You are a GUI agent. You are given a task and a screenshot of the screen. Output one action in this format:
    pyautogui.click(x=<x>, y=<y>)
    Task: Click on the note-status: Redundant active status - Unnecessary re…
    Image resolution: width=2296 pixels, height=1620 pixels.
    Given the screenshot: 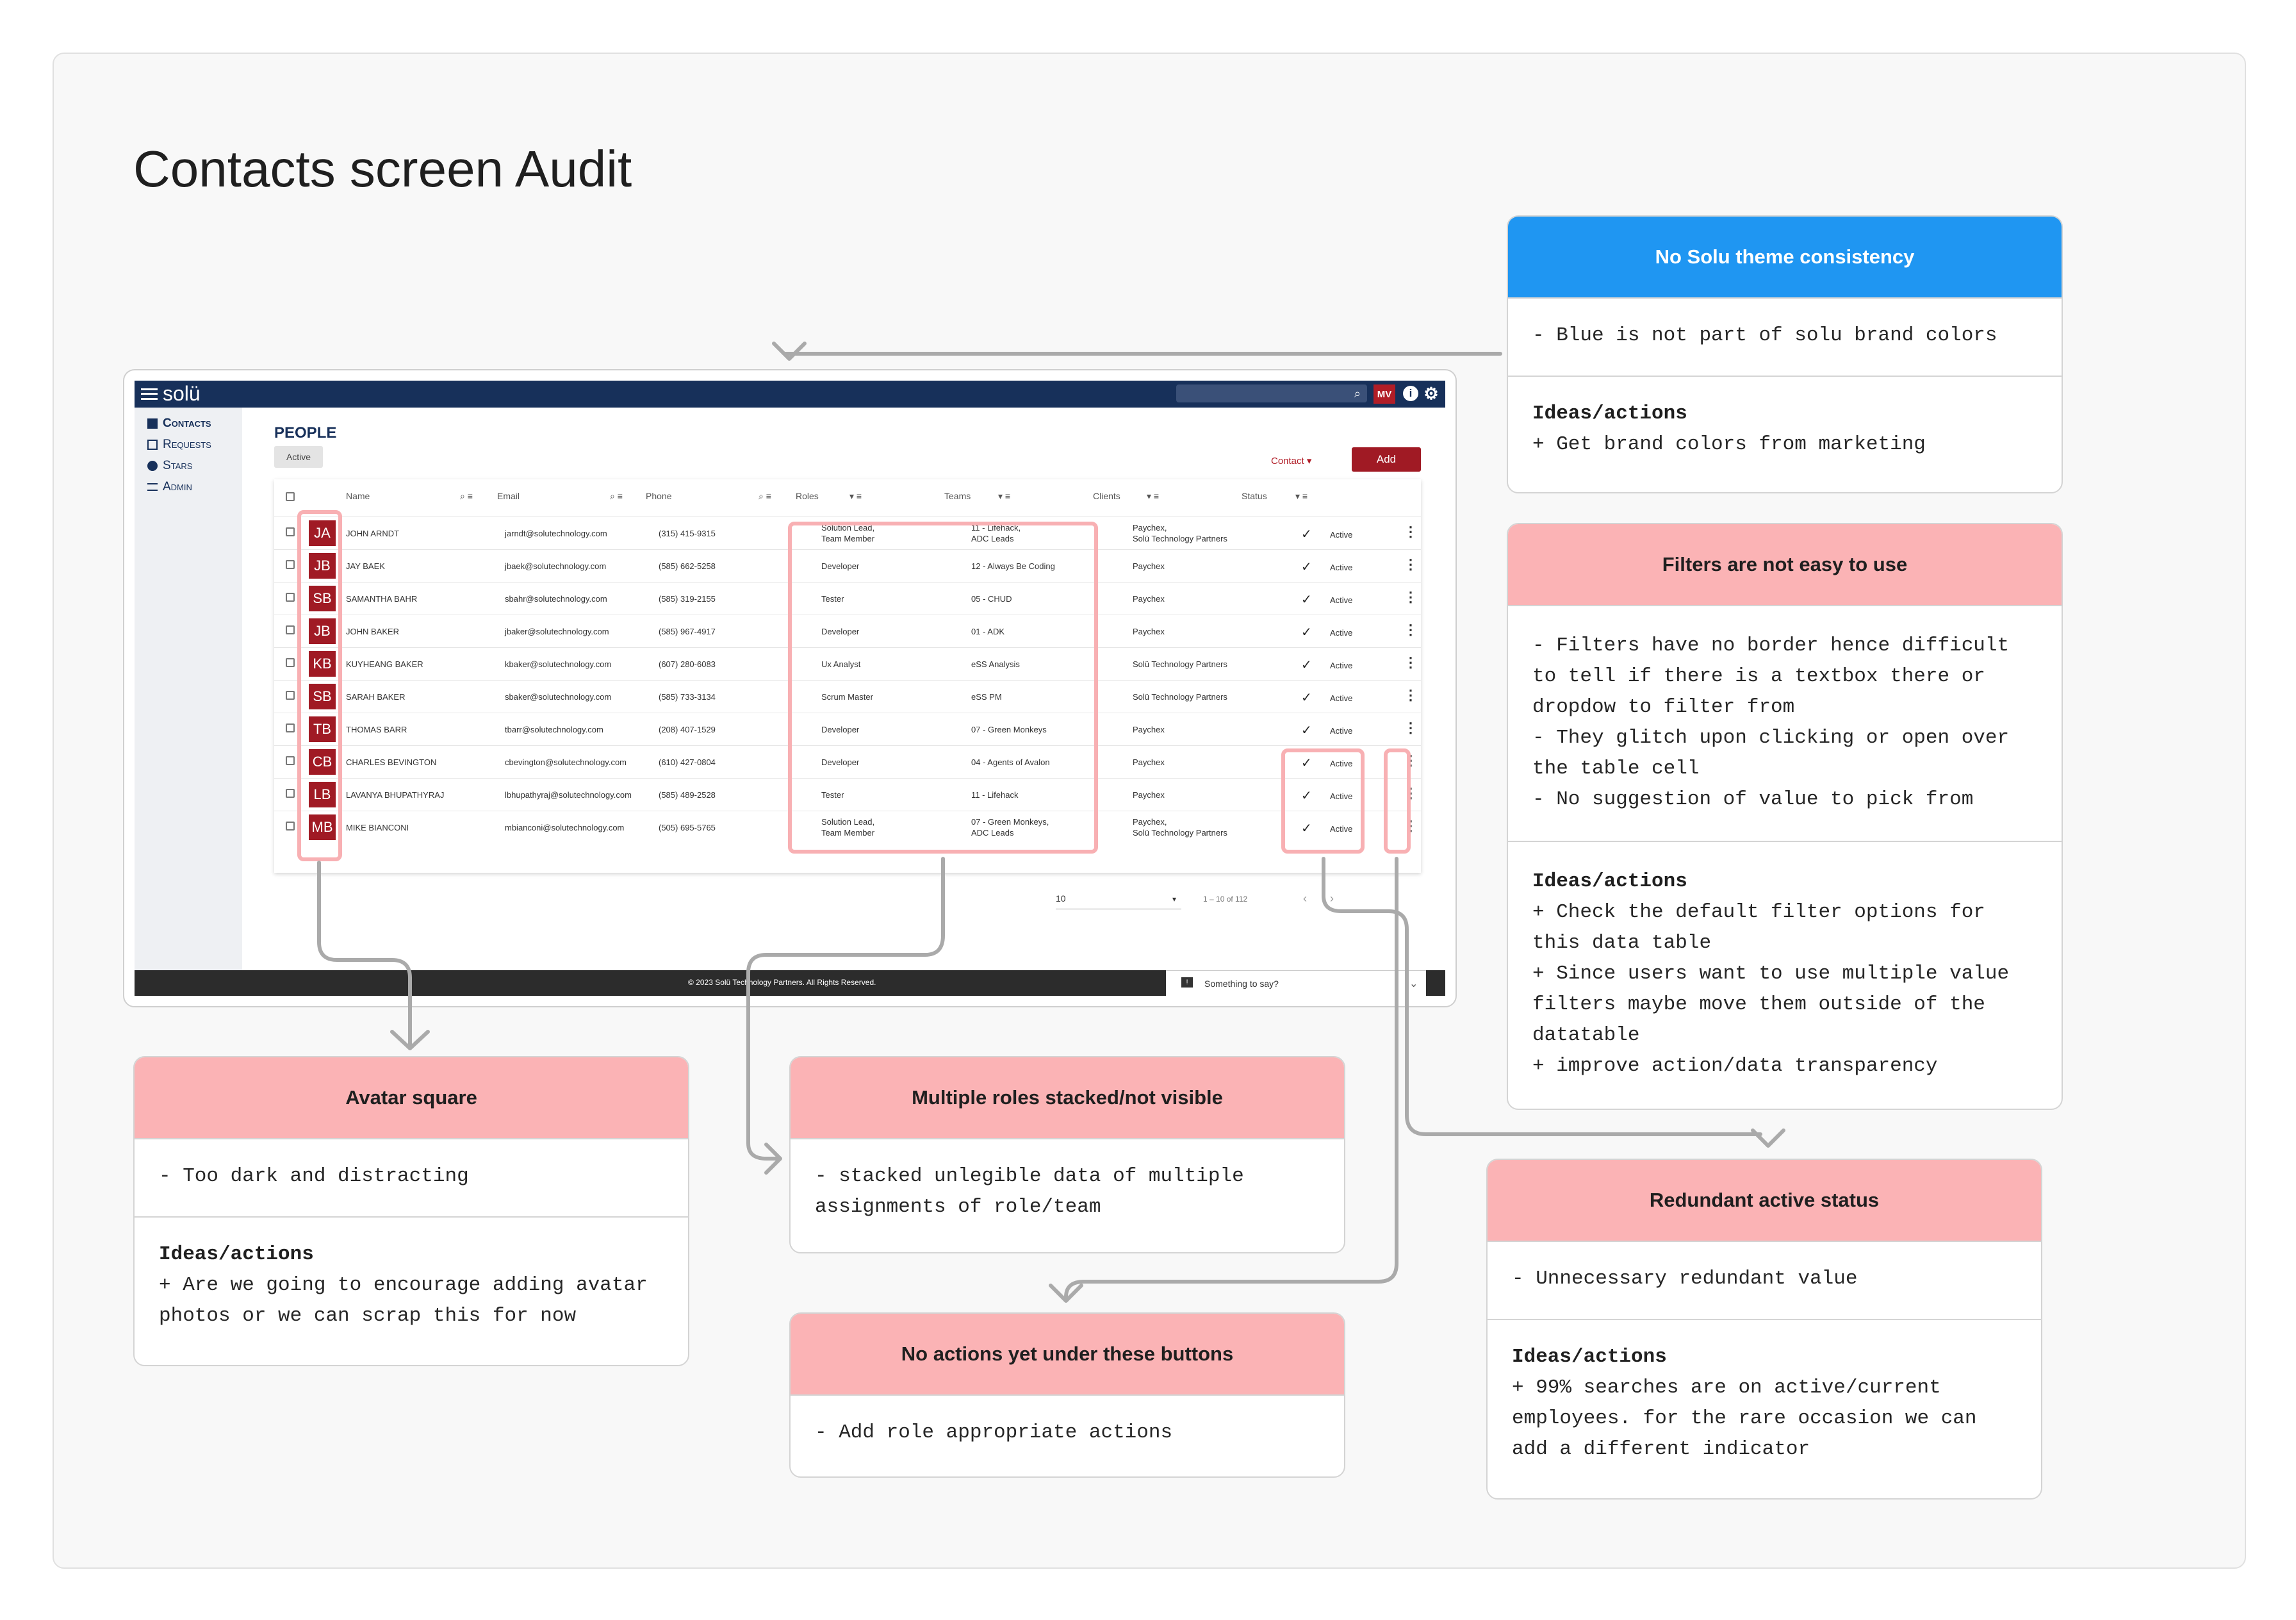 What is the action you would take?
    pyautogui.click(x=1764, y=1329)
    